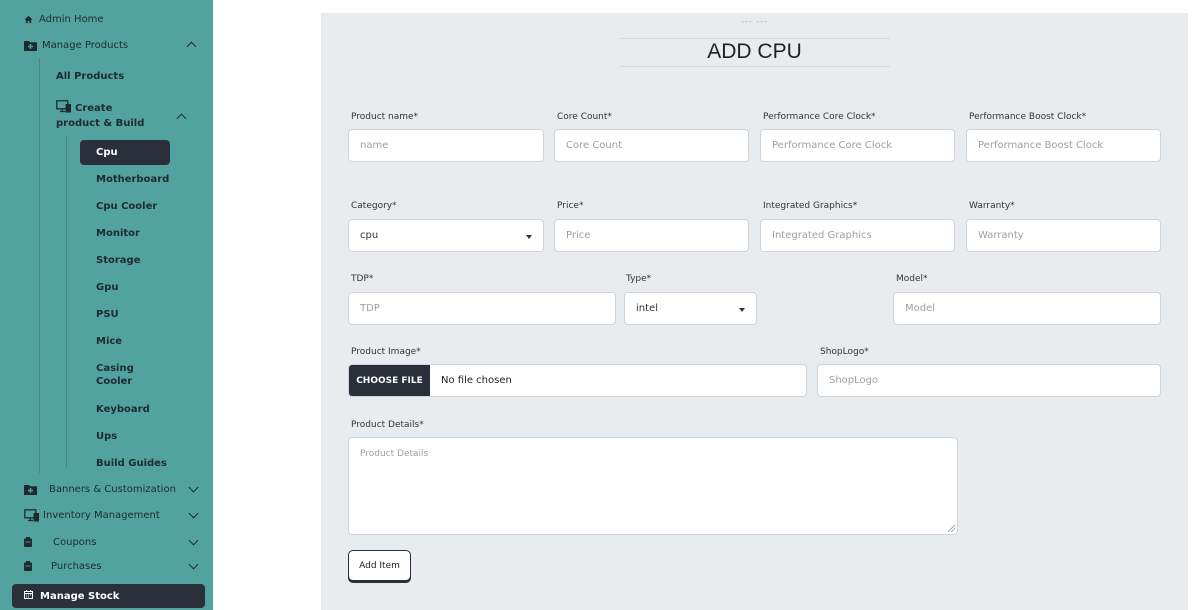 This screenshot has width=1200, height=610. What do you see at coordinates (132, 179) in the screenshot?
I see `sidebar-sub-motherboard: Motherboard` at bounding box center [132, 179].